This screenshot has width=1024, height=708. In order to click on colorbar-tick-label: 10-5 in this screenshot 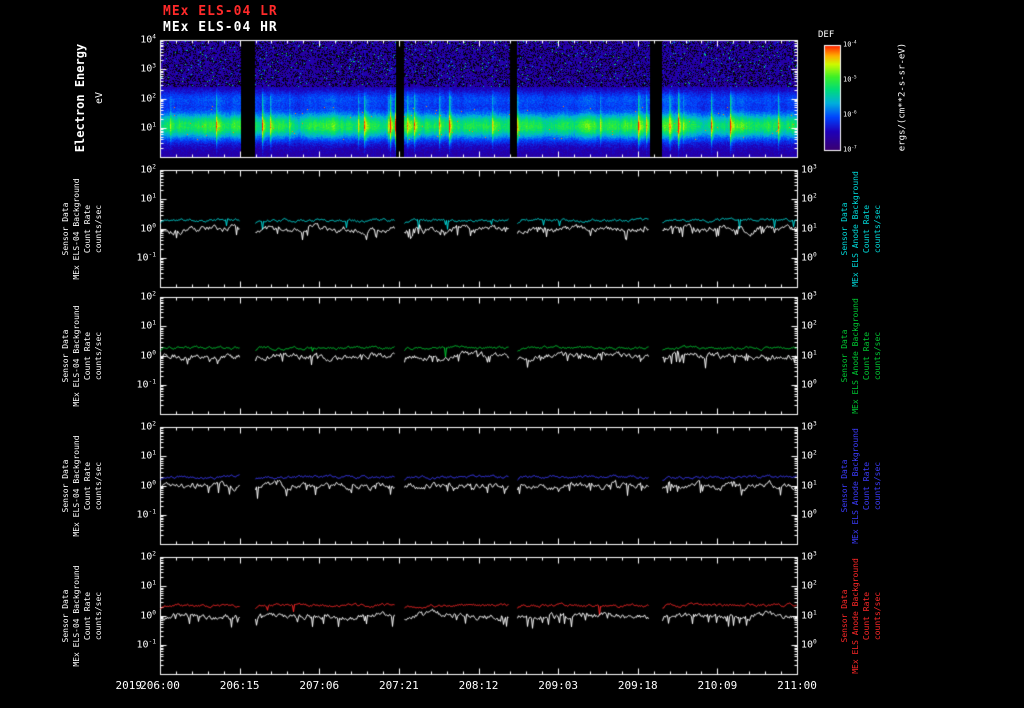, I will do `click(850, 79)`.